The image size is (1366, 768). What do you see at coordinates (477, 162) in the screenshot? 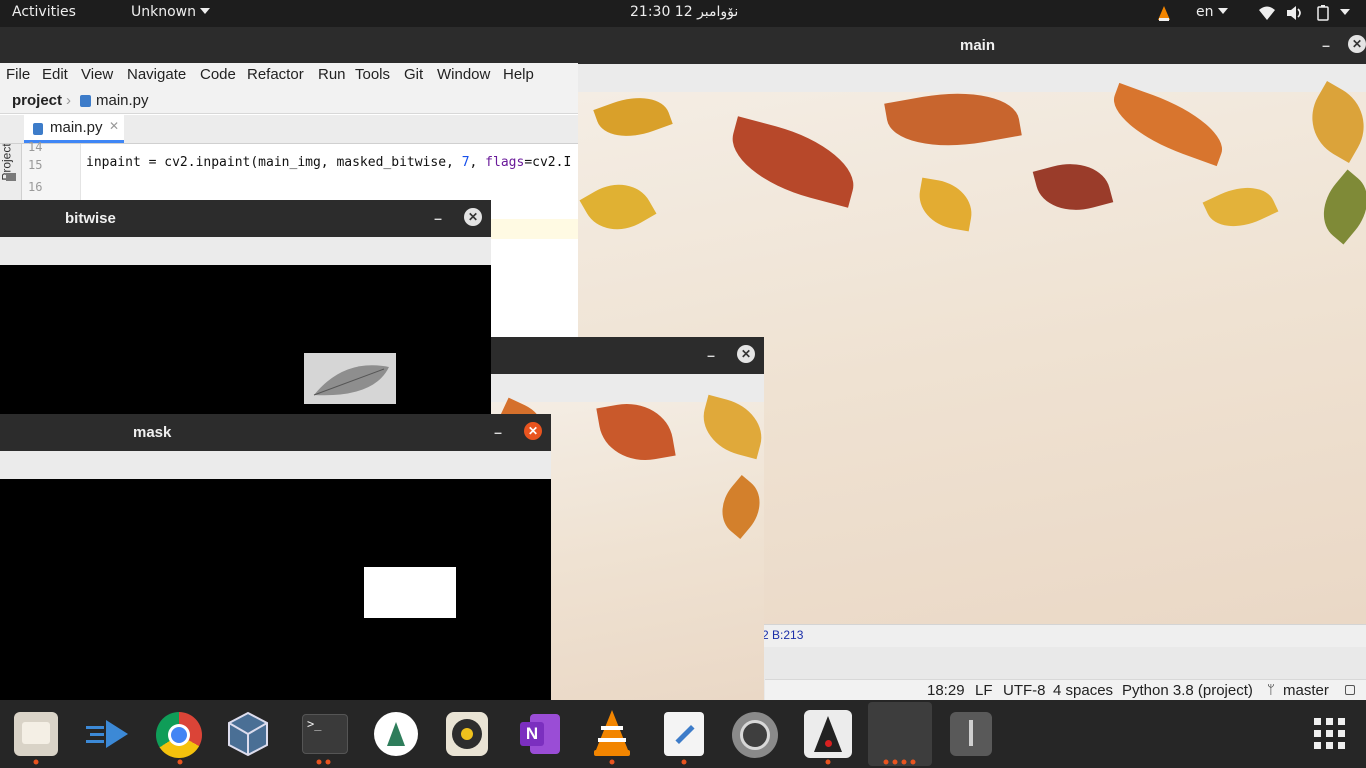
I see `code-text: ,` at bounding box center [477, 162].